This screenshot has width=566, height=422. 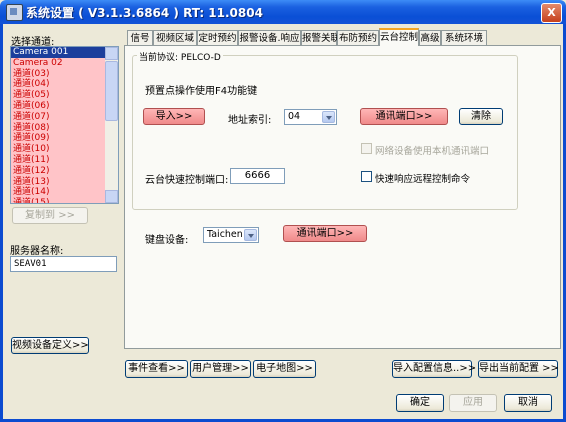 What do you see at coordinates (174, 116) in the screenshot?
I see `import-button: 导入>>` at bounding box center [174, 116].